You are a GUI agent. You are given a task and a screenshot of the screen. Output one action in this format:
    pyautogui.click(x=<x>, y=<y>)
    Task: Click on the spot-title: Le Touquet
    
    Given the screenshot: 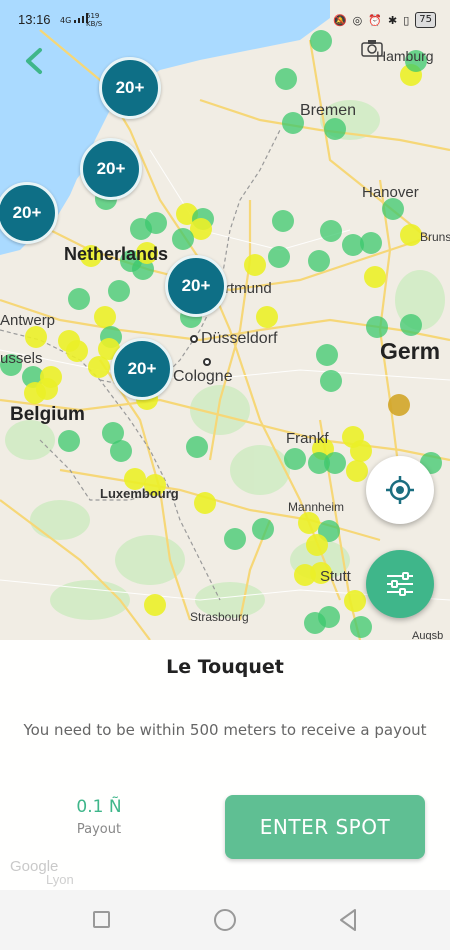 What is the action you would take?
    pyautogui.click(x=225, y=667)
    